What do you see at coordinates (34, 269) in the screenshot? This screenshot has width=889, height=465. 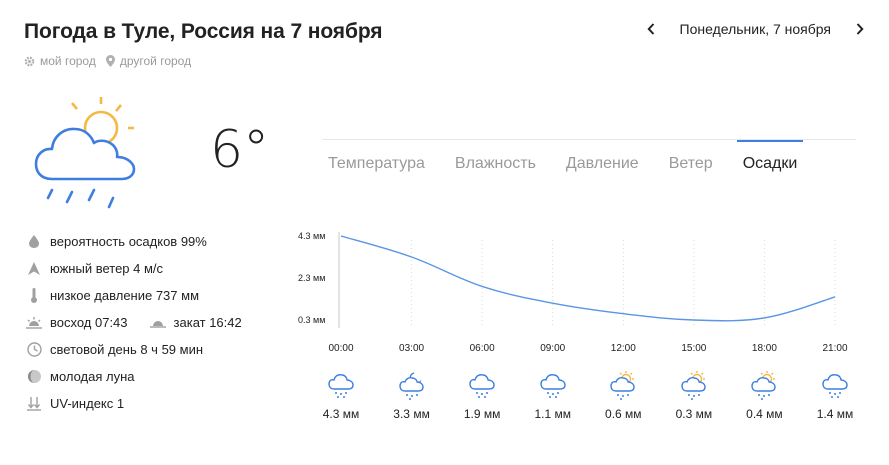 I see `wind-arrow-icon` at bounding box center [34, 269].